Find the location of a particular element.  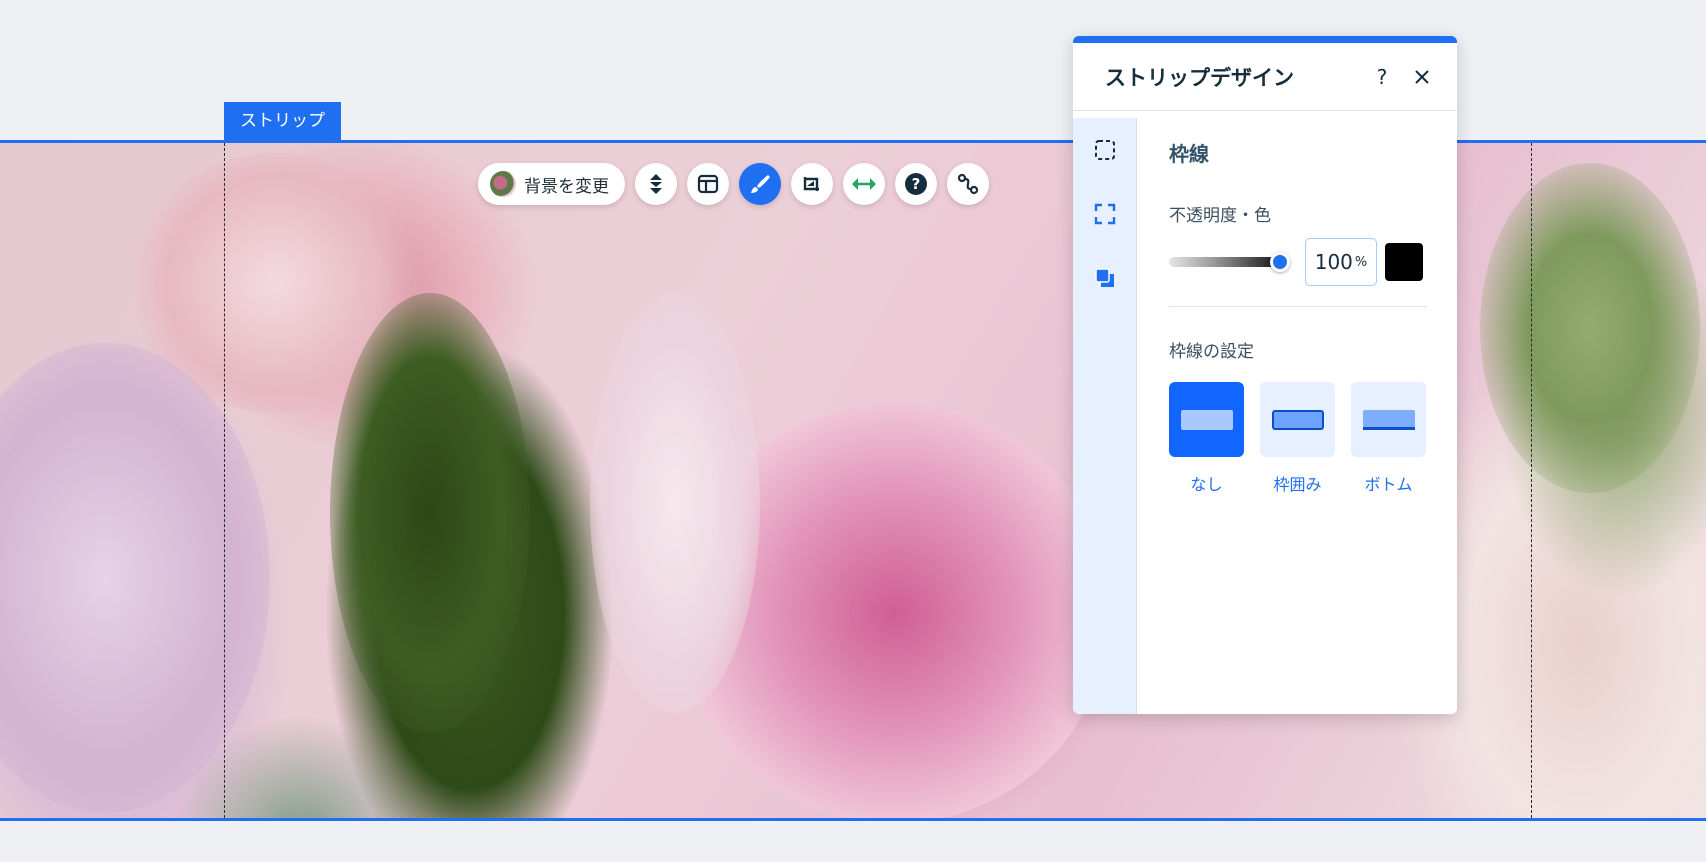

side-tab-fill is located at coordinates (1104, 150).